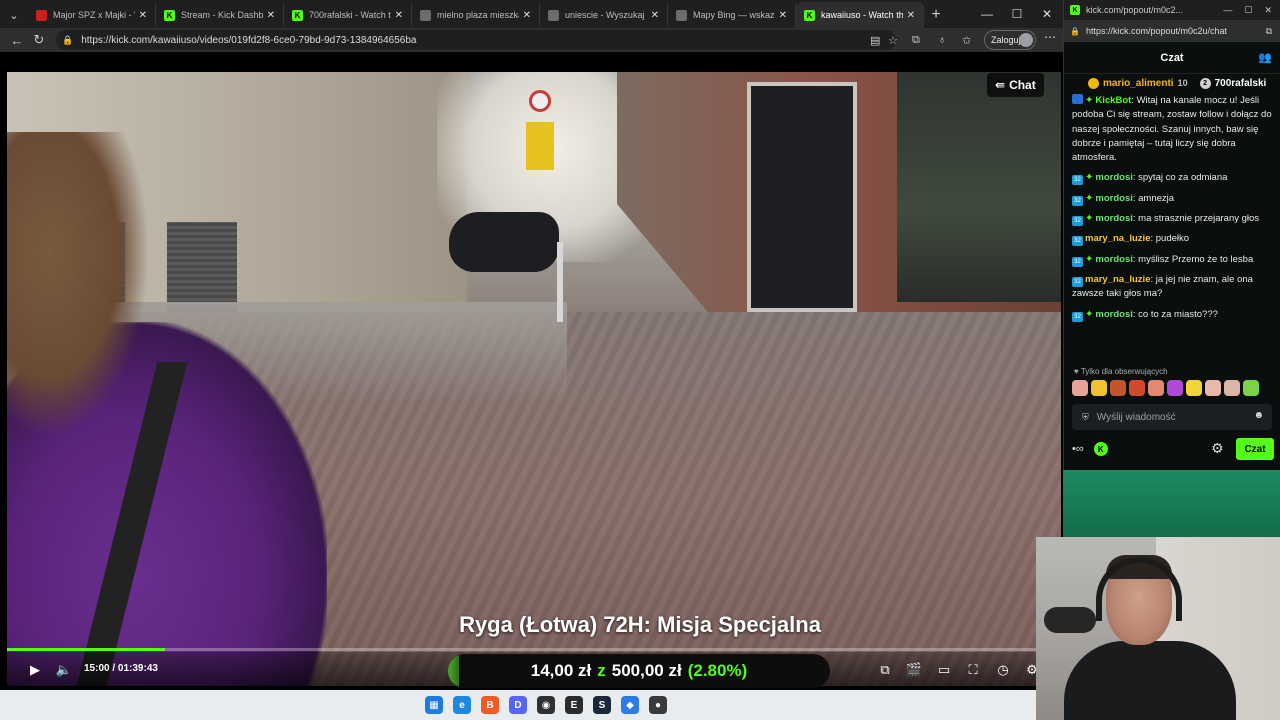 The image size is (1280, 720). What do you see at coordinates (936, 15) in the screenshot?
I see `new-tab-icon: +` at bounding box center [936, 15].